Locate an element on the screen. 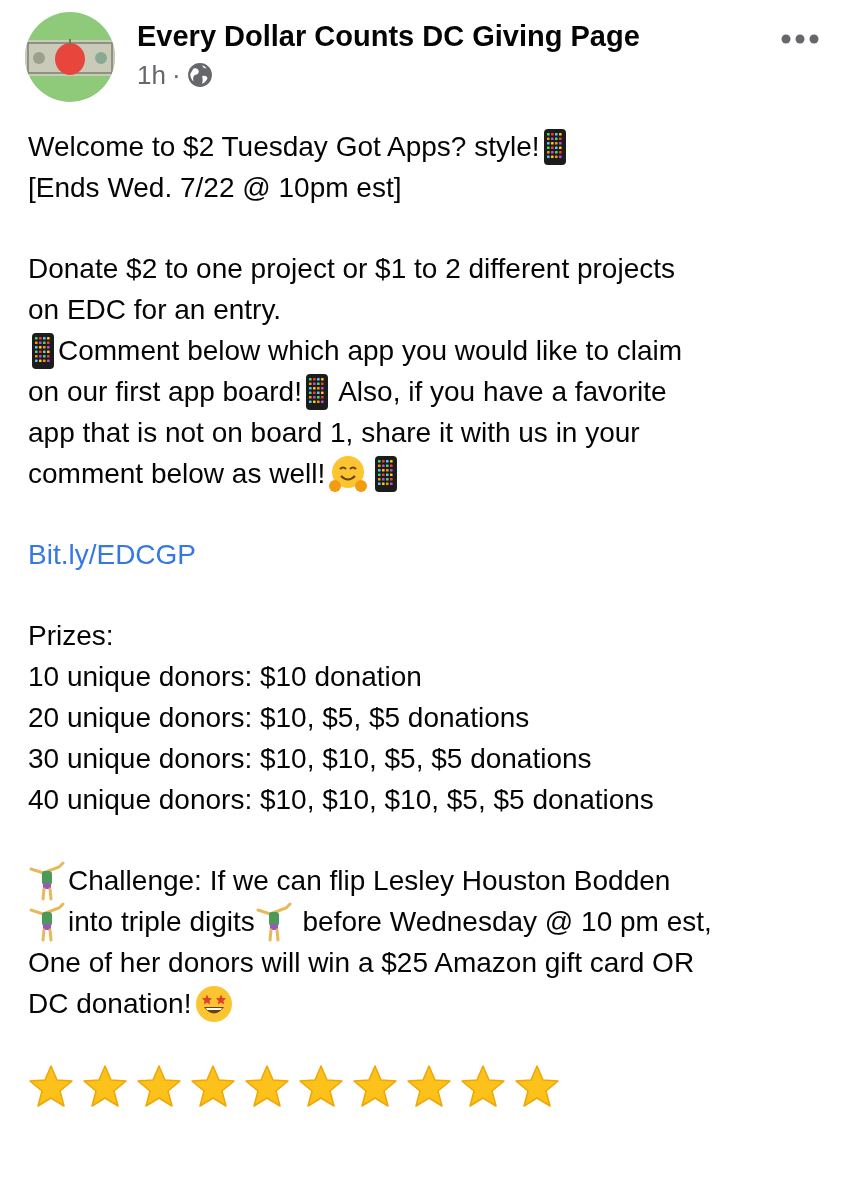 The image size is (853, 1200). post-text: on our first app board! is located at coordinates (165, 392).